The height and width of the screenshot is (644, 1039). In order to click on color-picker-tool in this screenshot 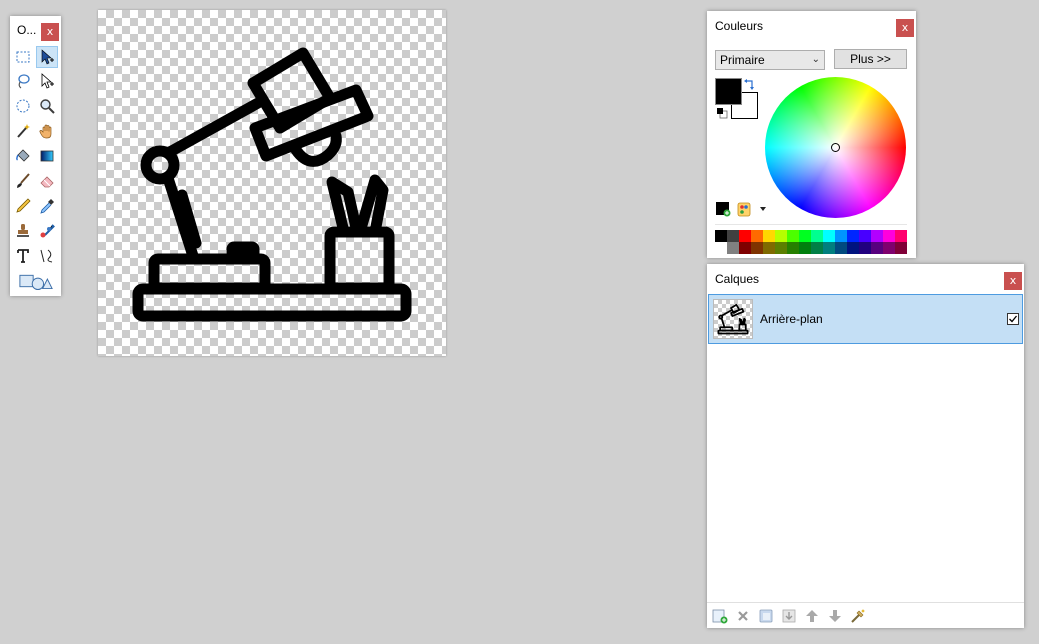, I will do `click(47, 206)`.